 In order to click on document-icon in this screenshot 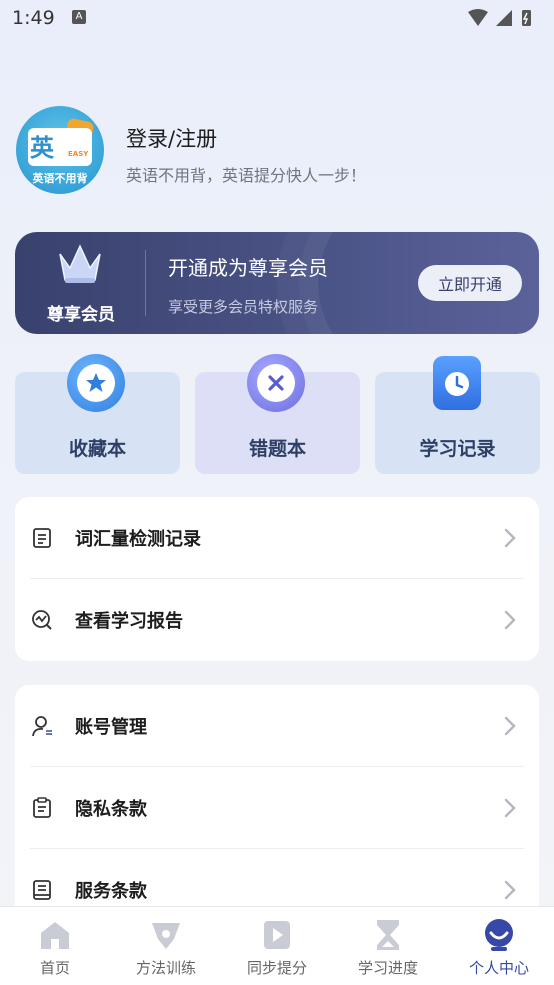, I will do `click(42, 538)`.